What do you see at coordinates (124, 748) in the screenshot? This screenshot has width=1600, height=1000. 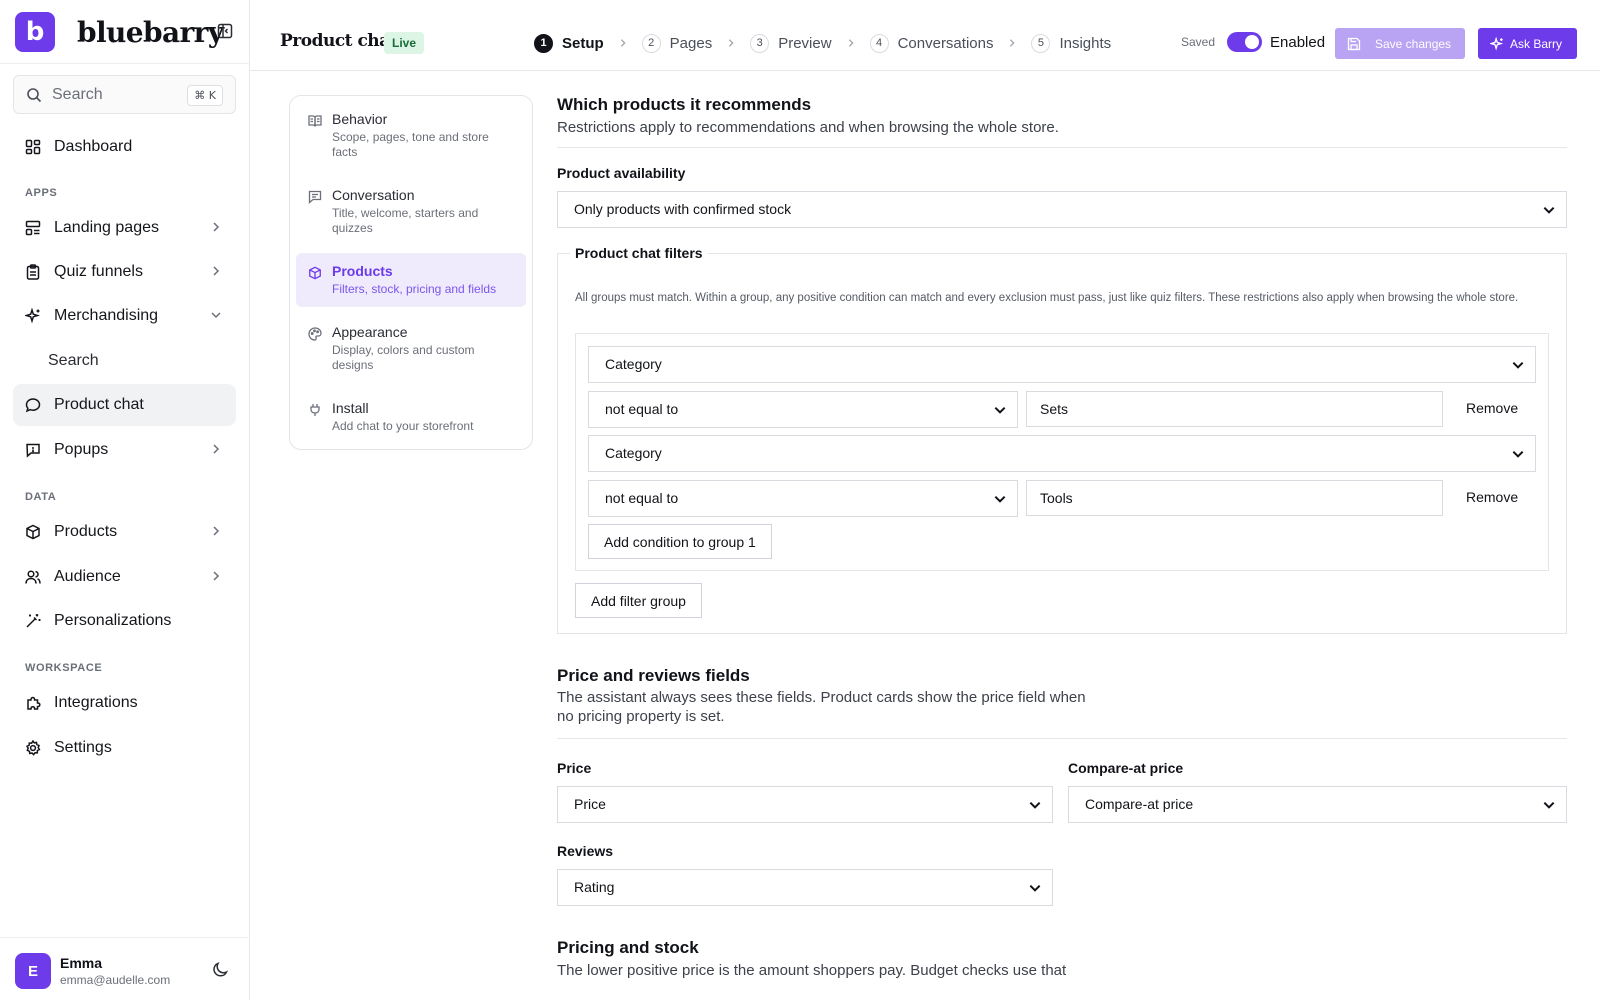 I see `sidebar-item-settings: Settings` at bounding box center [124, 748].